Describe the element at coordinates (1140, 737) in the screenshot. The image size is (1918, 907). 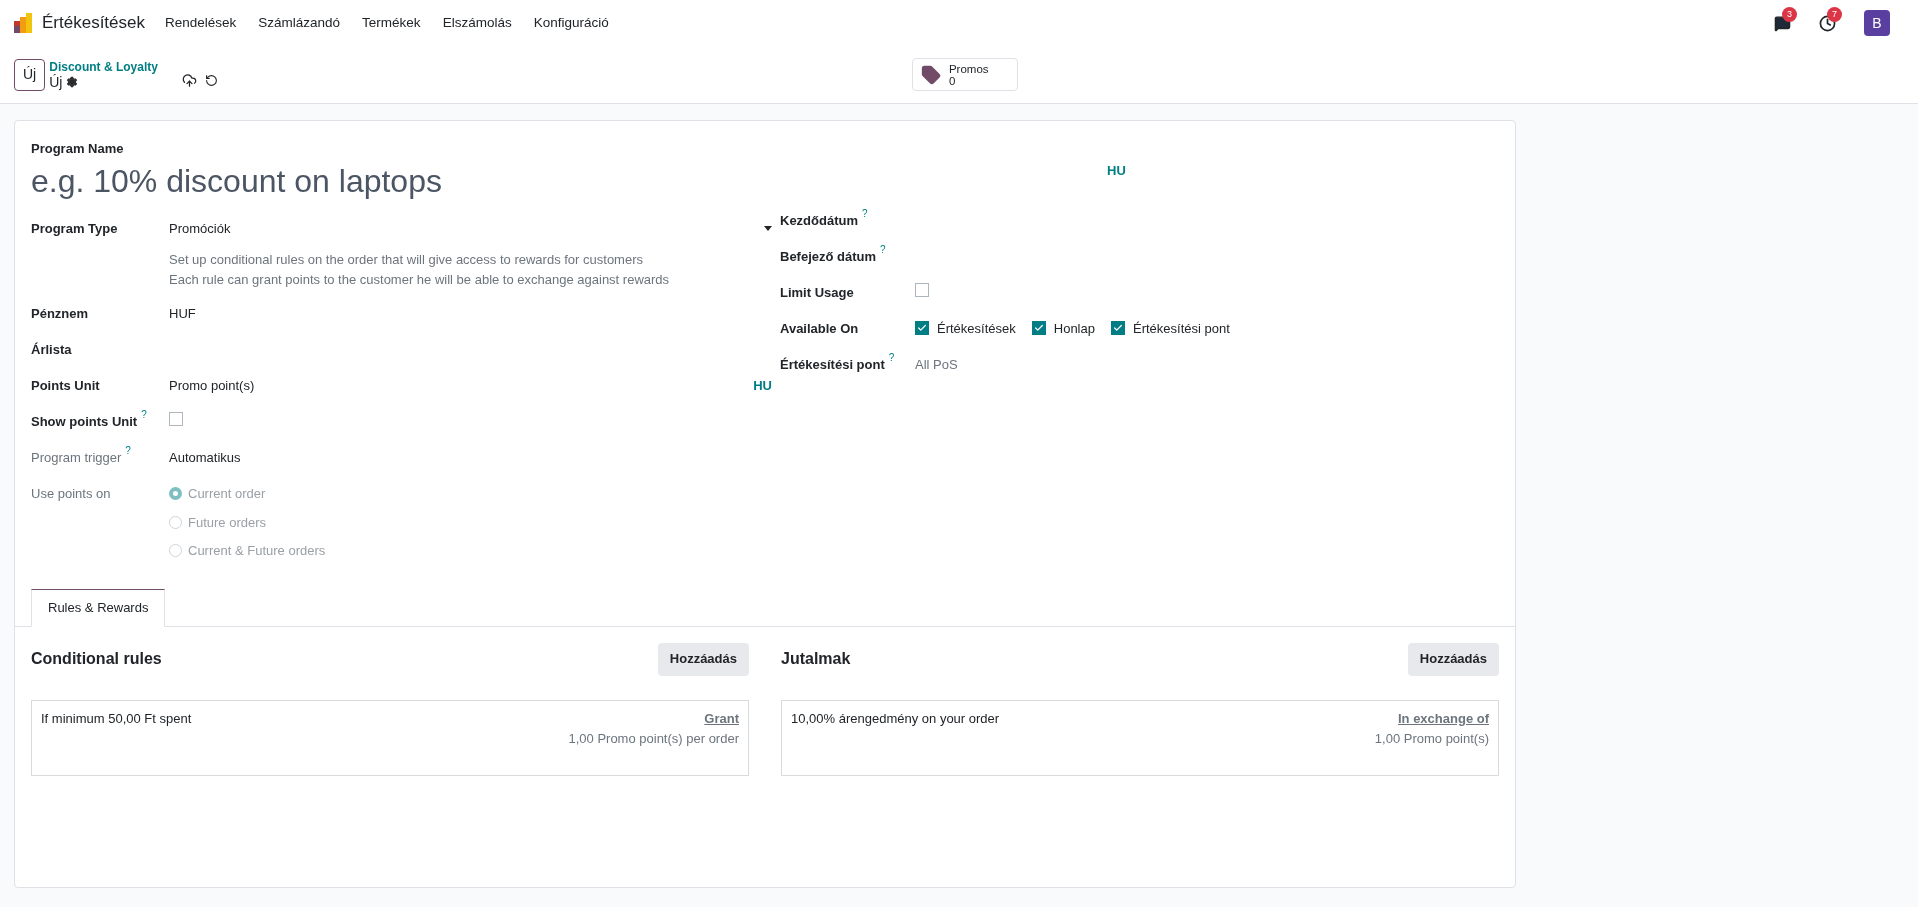
I see `rule-card: 10,00% árengedmény on your order In exchange of 1,00 Promo point(s)` at that location.